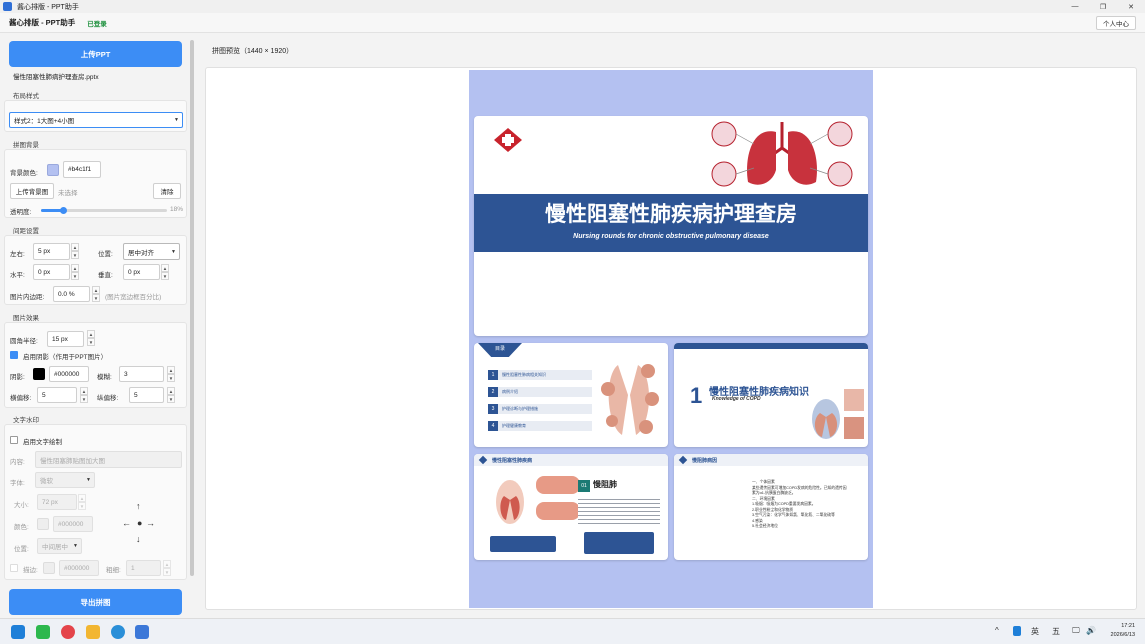  What do you see at coordinates (108, 398) in the screenshot?
I see `voffset-label: 纵偏移:` at bounding box center [108, 398].